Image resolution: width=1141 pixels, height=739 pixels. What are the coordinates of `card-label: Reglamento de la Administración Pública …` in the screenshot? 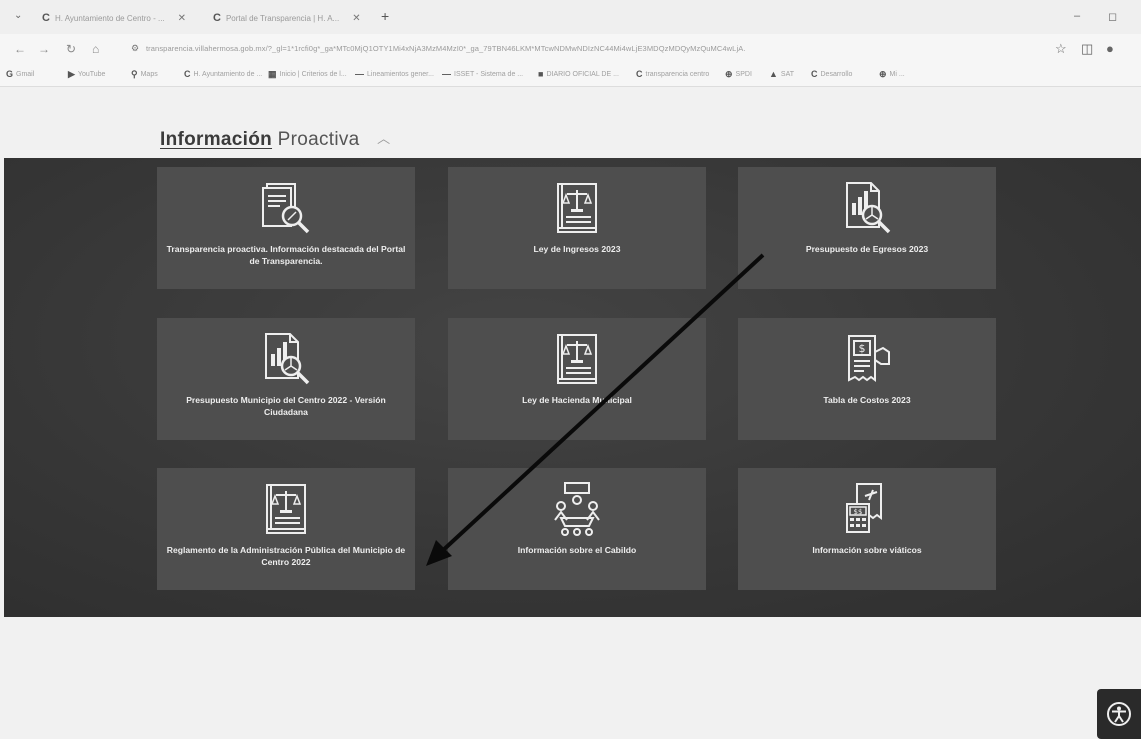 It's located at (286, 556).